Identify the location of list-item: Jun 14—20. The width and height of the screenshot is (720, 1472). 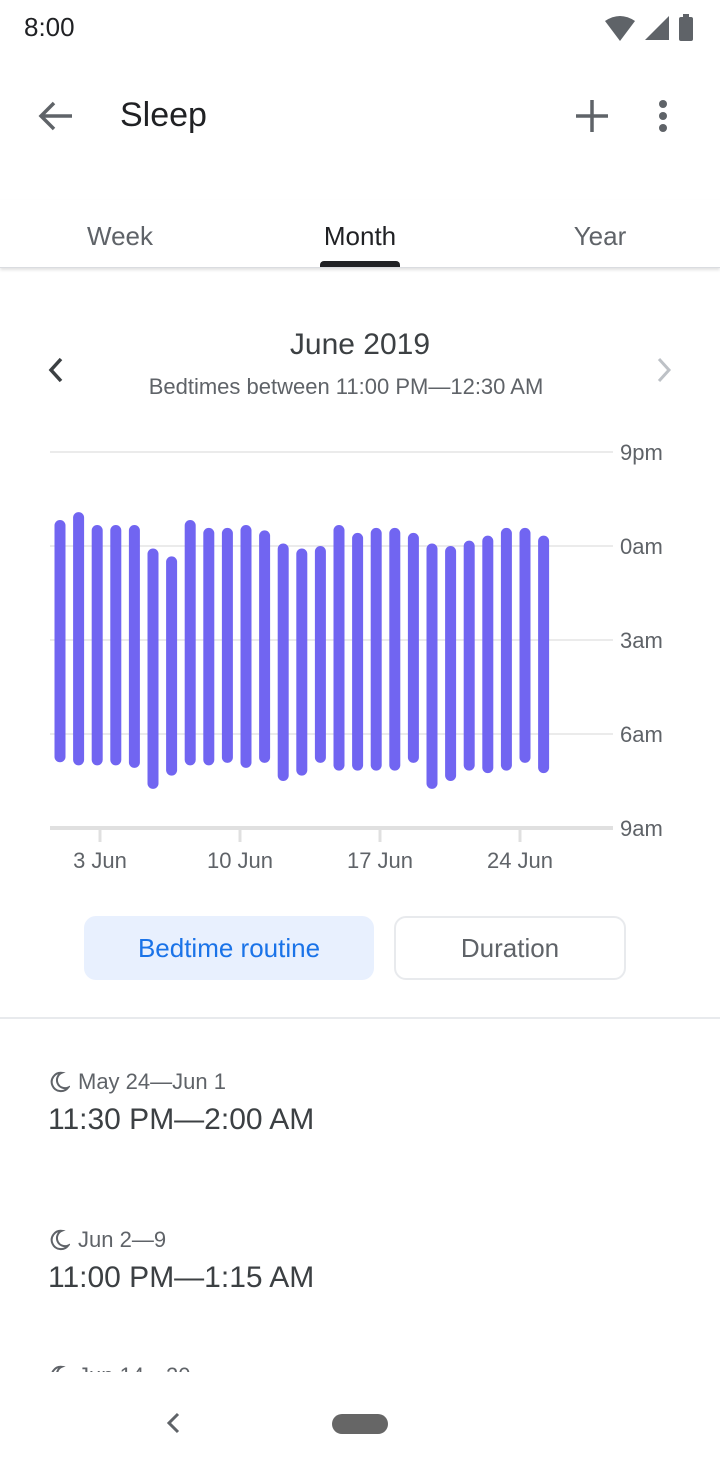
(368, 1366).